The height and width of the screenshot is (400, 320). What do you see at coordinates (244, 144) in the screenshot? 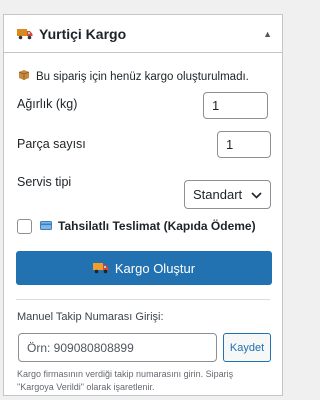
I see `pieces-input` at bounding box center [244, 144].